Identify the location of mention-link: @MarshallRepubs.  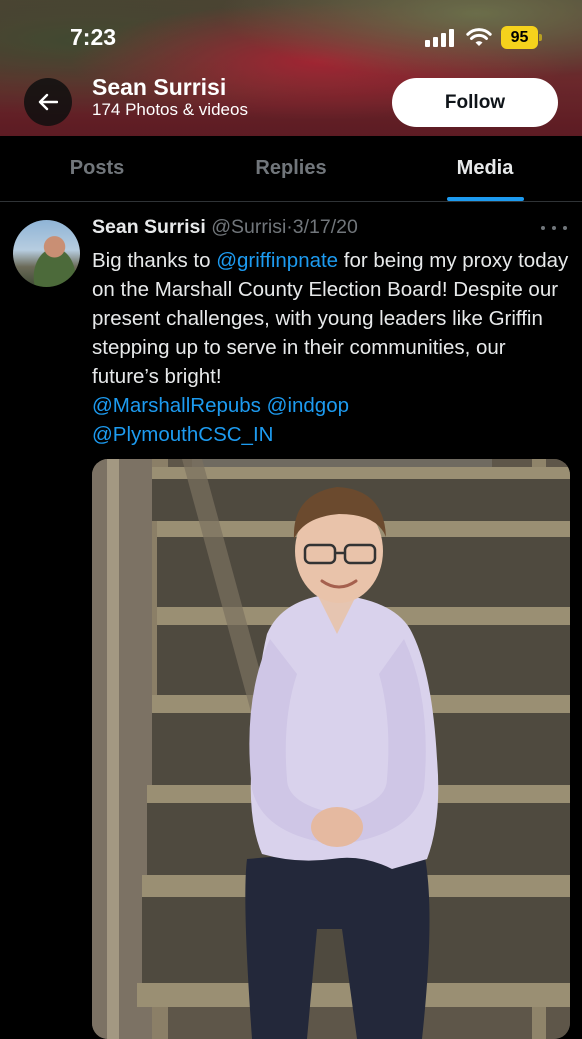
(176, 405).